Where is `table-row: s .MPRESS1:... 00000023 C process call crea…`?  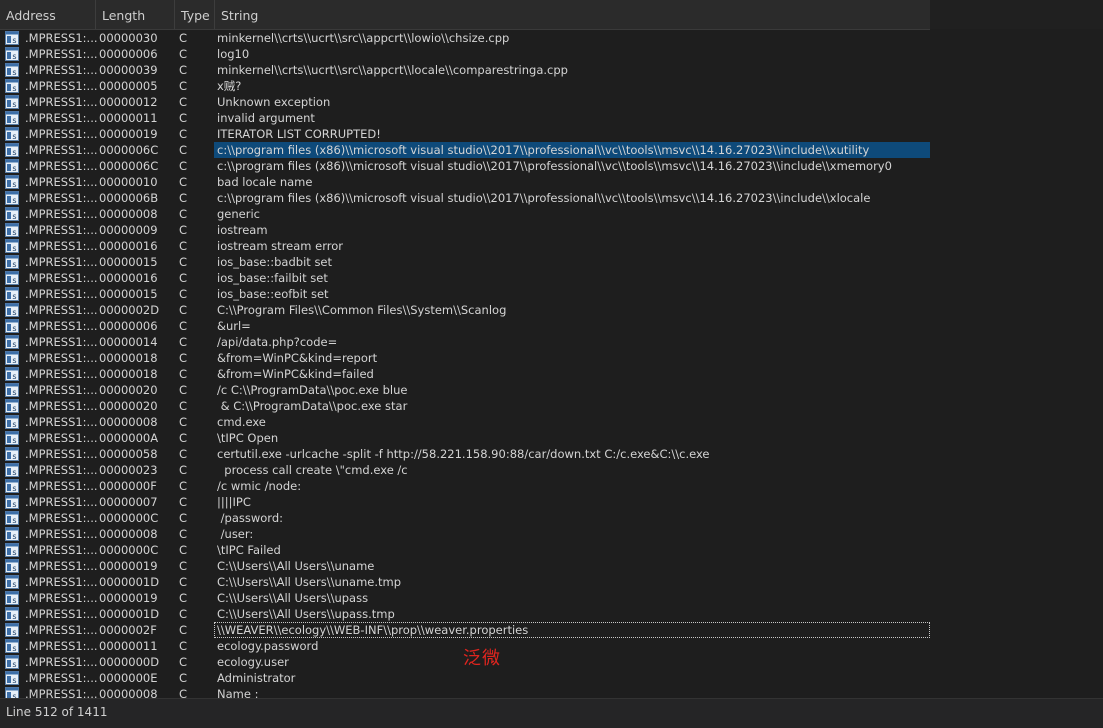 table-row: s .MPRESS1:... 00000023 C process call crea… is located at coordinates (465, 470).